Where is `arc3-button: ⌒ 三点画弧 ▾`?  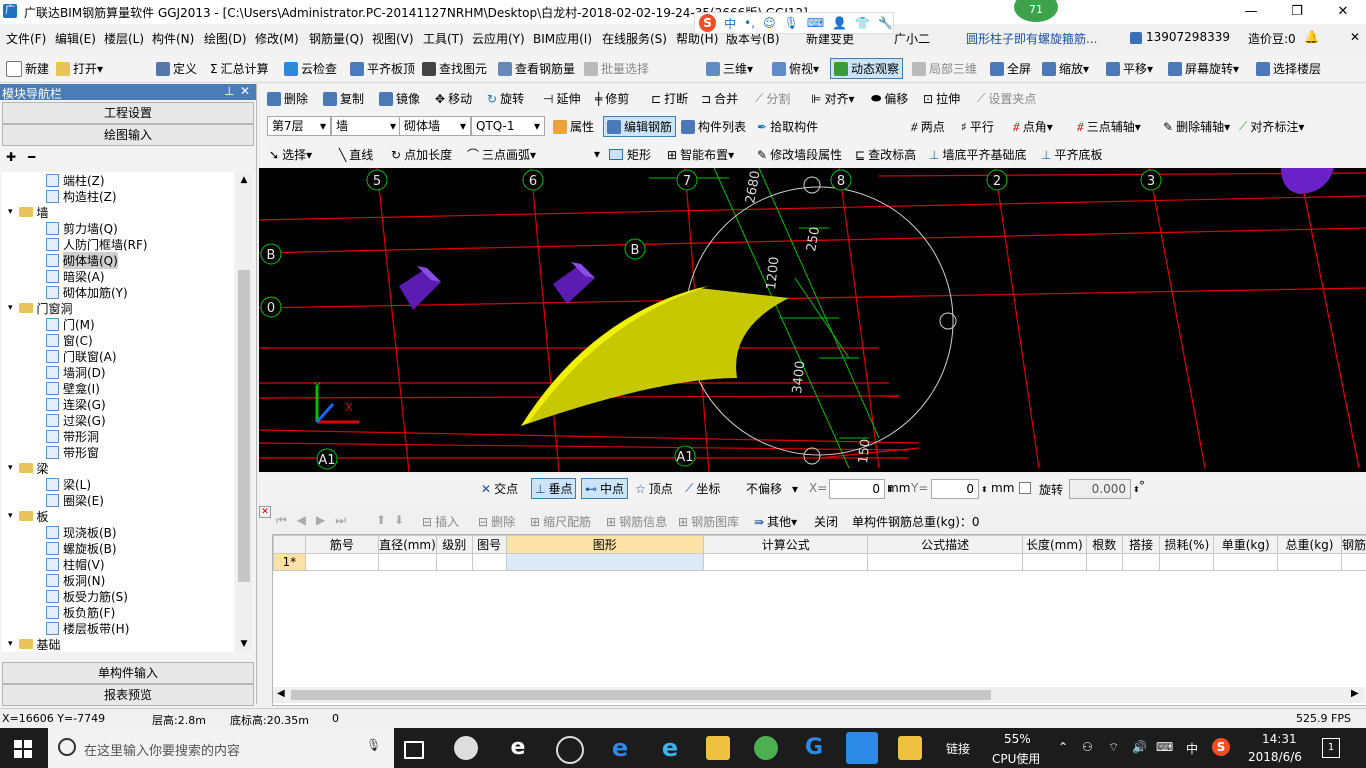 arc3-button: ⌒ 三点画弧 ▾ is located at coordinates (501, 154).